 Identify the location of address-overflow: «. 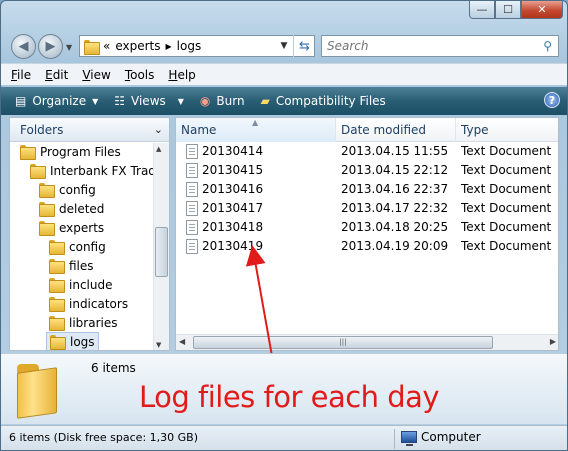
(106, 46).